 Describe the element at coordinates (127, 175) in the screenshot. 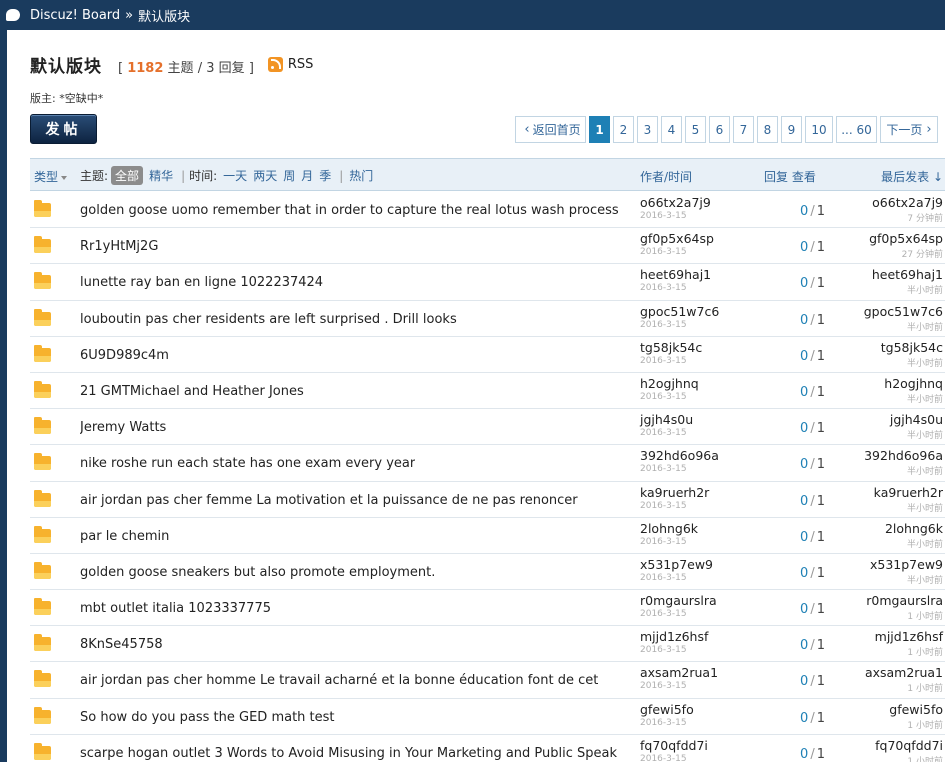

I see `filter-all: 全部` at that location.